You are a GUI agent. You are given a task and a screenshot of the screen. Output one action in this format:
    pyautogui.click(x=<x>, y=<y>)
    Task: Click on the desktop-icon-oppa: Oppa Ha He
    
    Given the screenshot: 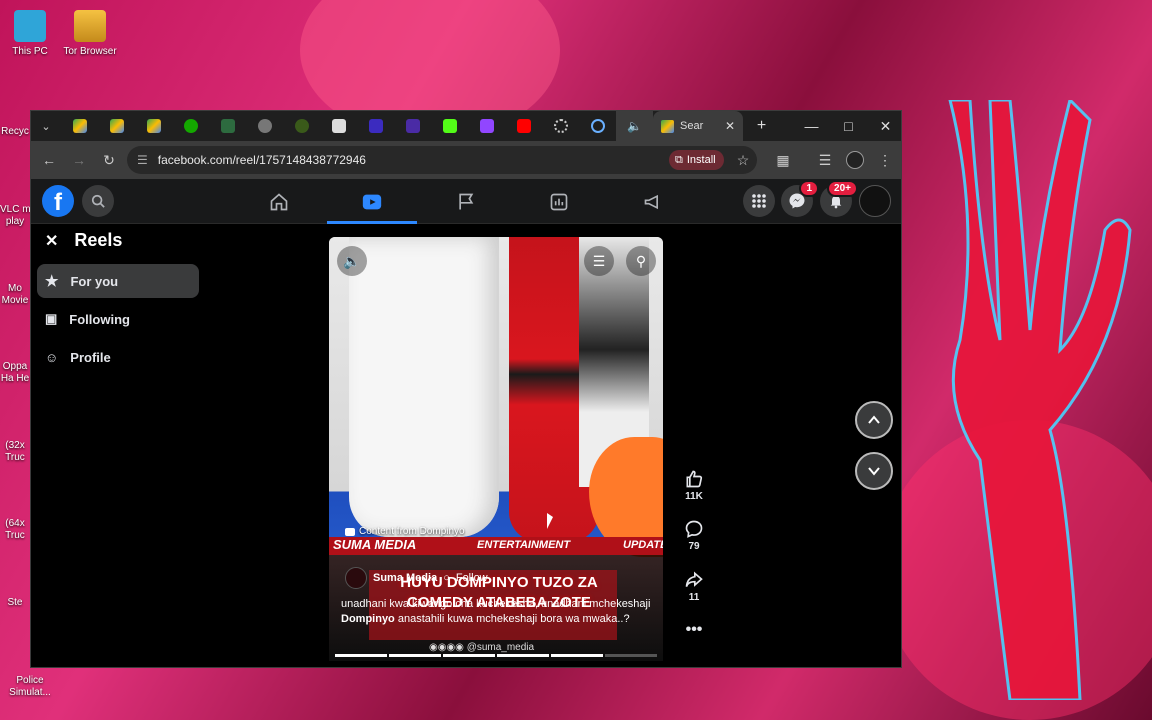 What is the action you would take?
    pyautogui.click(x=15, y=373)
    